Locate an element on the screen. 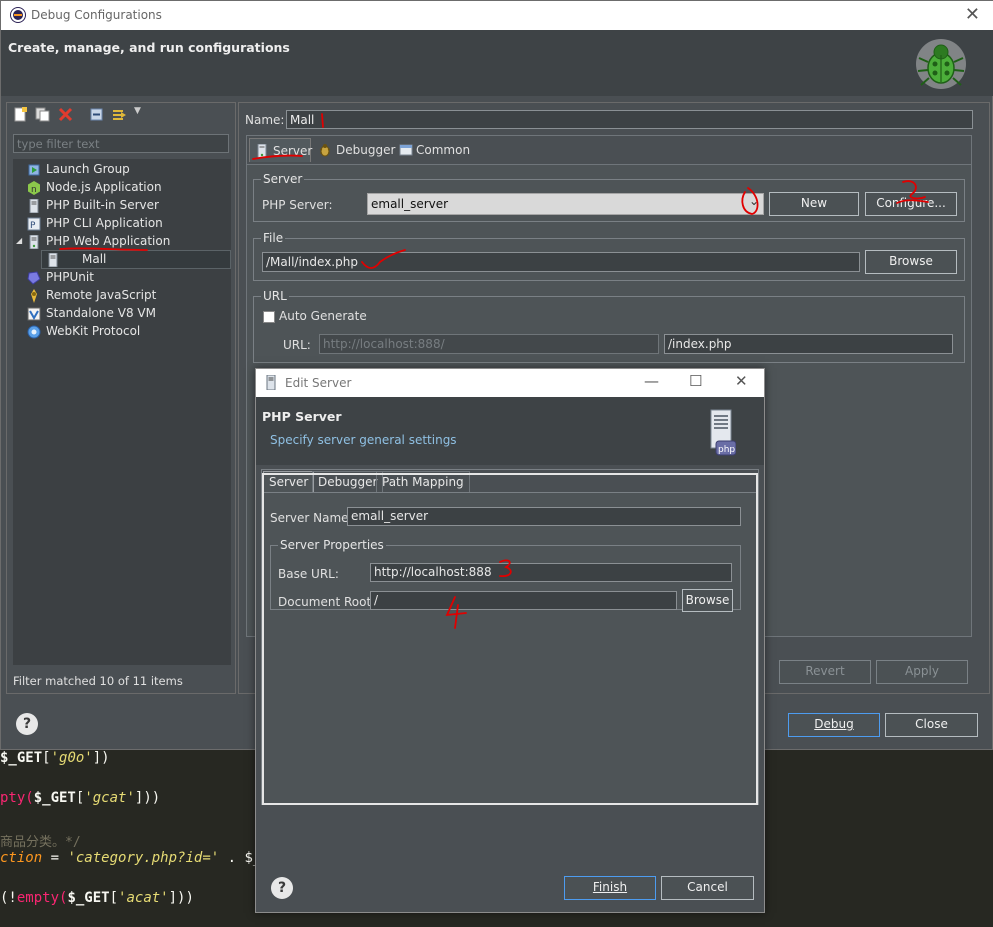 The image size is (993, 927). document-root-label: Document Root: is located at coordinates (327, 602).